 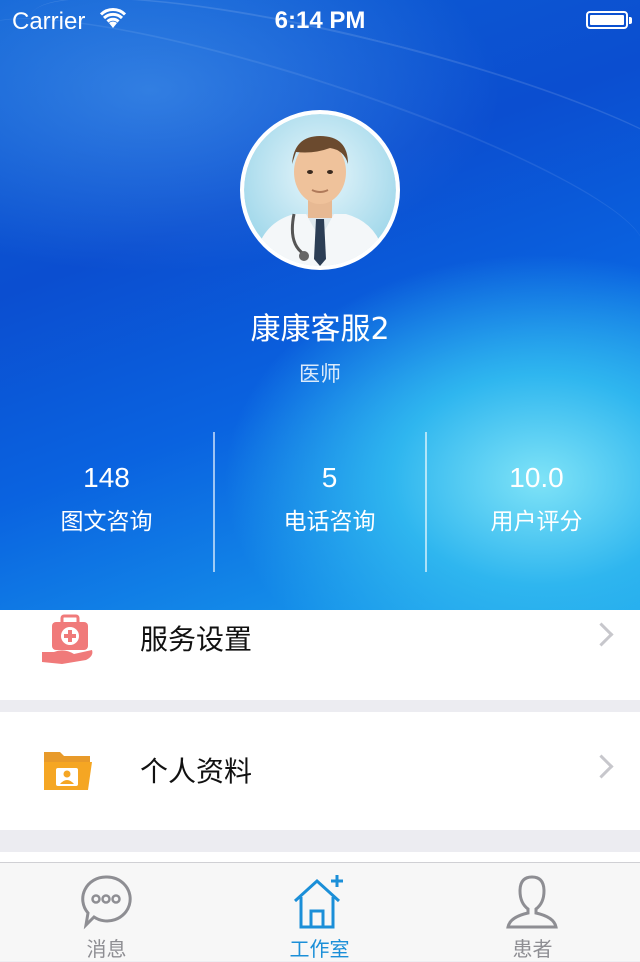 What do you see at coordinates (106, 499) in the screenshot?
I see `stat-text-consult: 148 图文咨询` at bounding box center [106, 499].